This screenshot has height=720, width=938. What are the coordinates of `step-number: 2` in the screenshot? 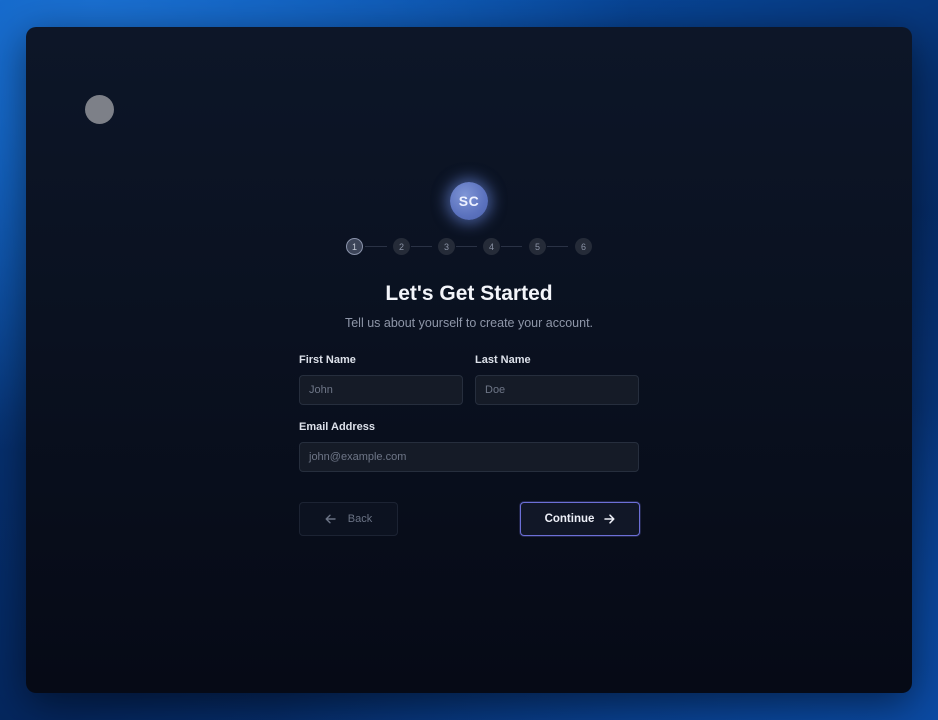 It's located at (401, 246).